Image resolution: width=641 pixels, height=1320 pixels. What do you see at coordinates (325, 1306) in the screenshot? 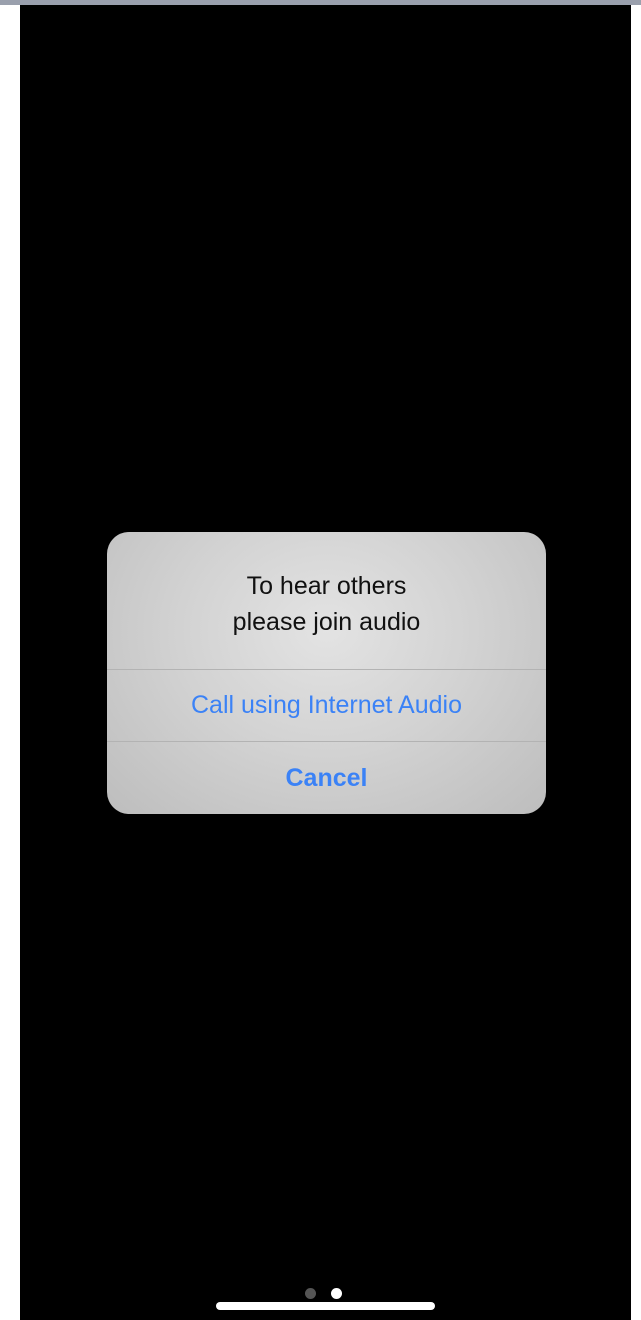
I see `home-indicator-bar` at bounding box center [325, 1306].